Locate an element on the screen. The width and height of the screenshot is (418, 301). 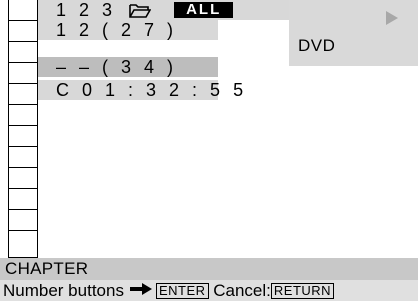
help-prefix: Number buttons is located at coordinates (63, 290).